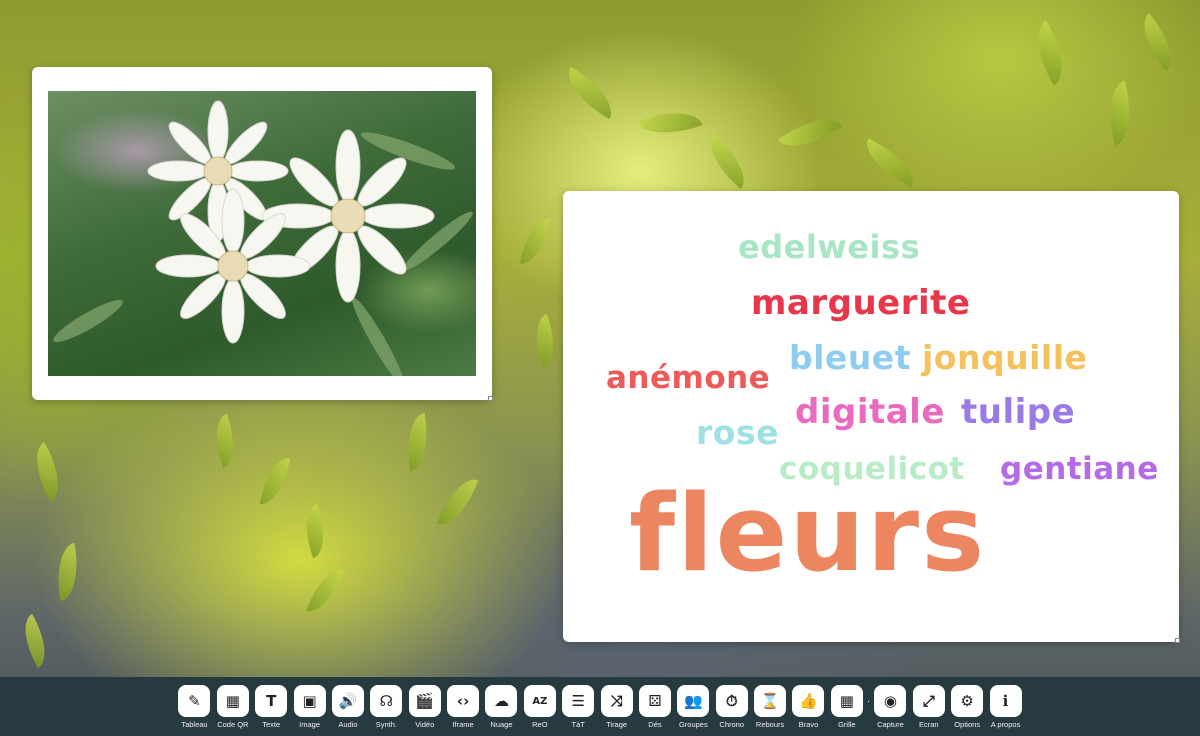  Describe the element at coordinates (501, 701) in the screenshot. I see `cloud-icon: ☁` at that location.